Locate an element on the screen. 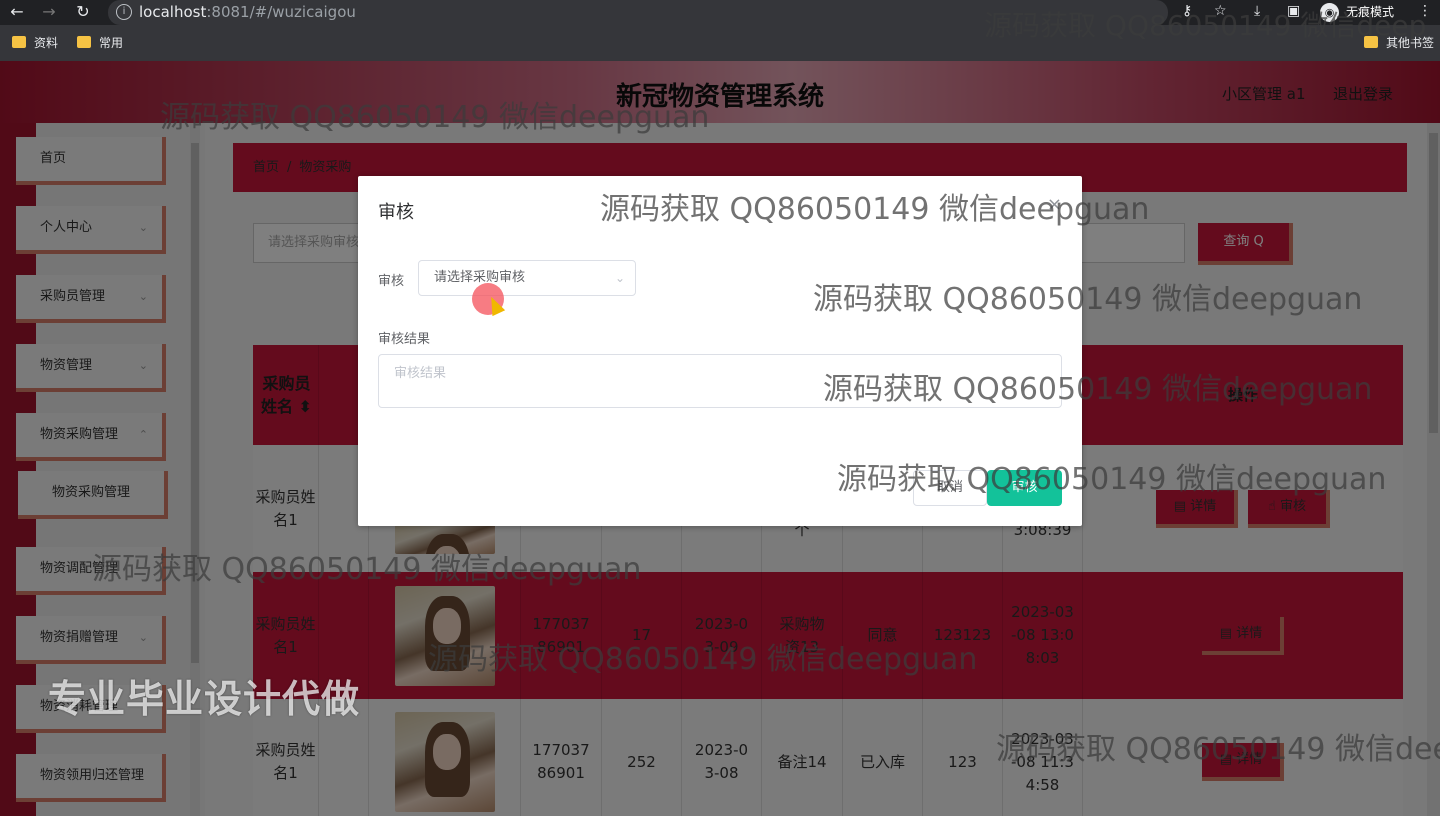 The width and height of the screenshot is (1440, 816). bookmark-folder: 资料 is located at coordinates (35, 43).